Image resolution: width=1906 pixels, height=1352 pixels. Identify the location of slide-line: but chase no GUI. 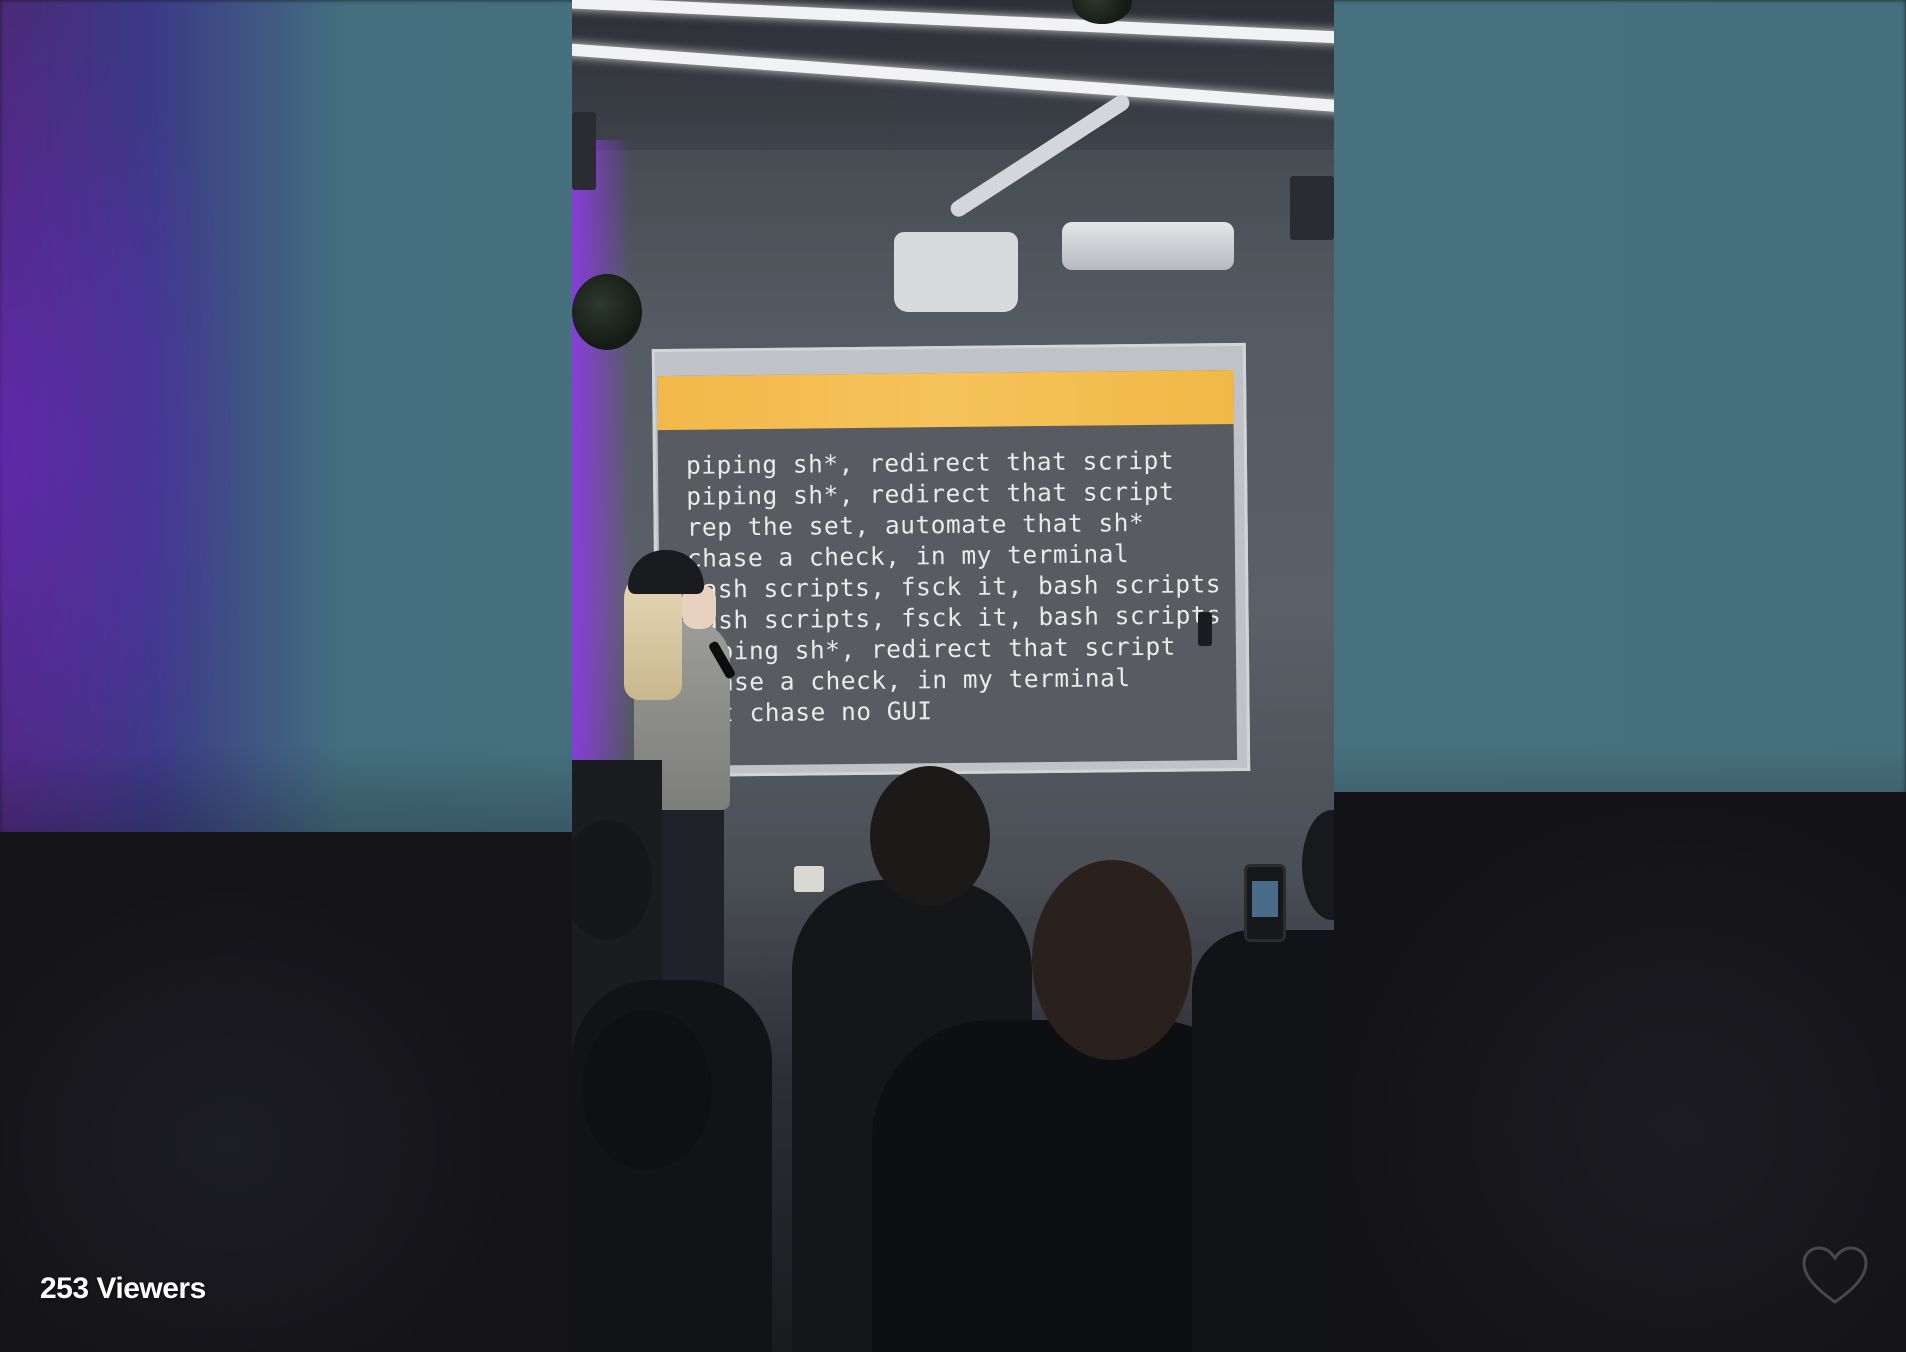
(810, 712).